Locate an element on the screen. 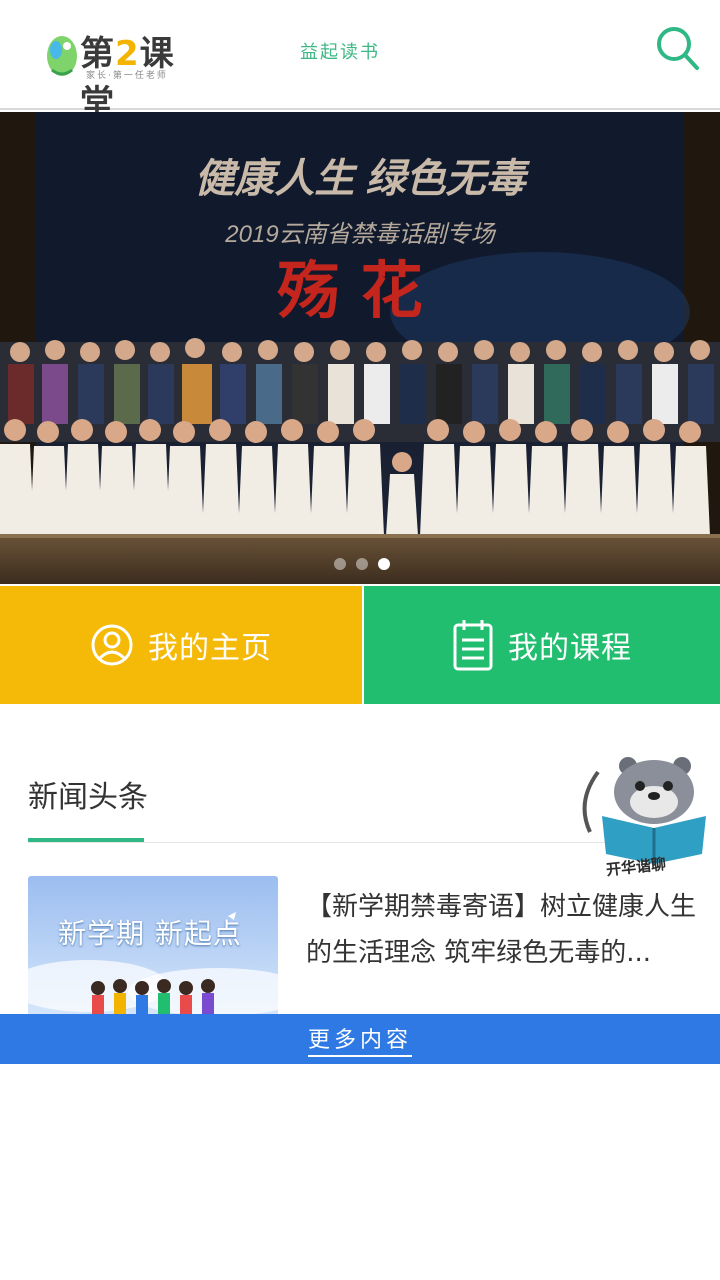 The width and height of the screenshot is (720, 1280). banner-subline: 2019云南省禁毒话剧专场 is located at coordinates (360, 234).